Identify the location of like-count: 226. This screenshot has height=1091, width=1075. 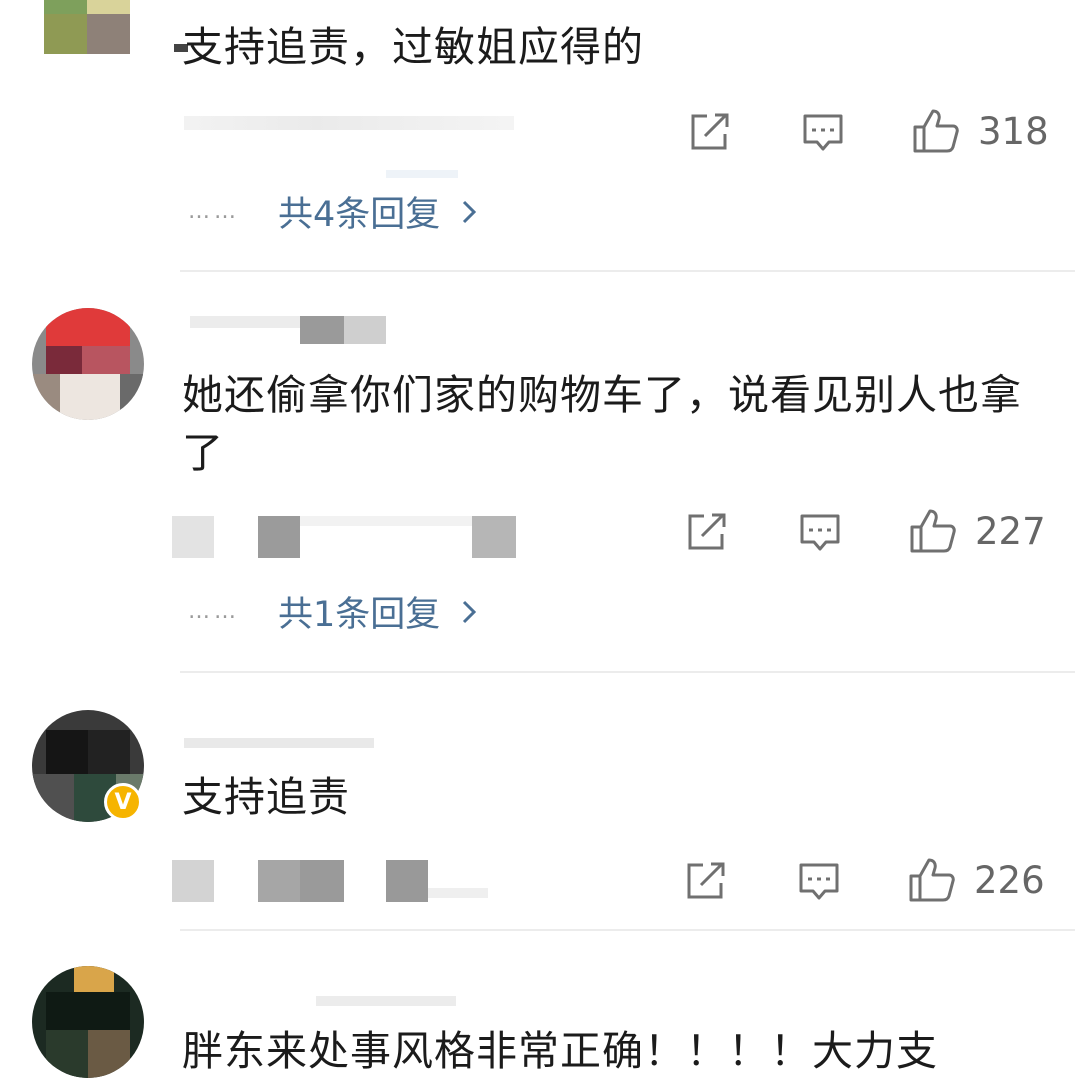
(1009, 880).